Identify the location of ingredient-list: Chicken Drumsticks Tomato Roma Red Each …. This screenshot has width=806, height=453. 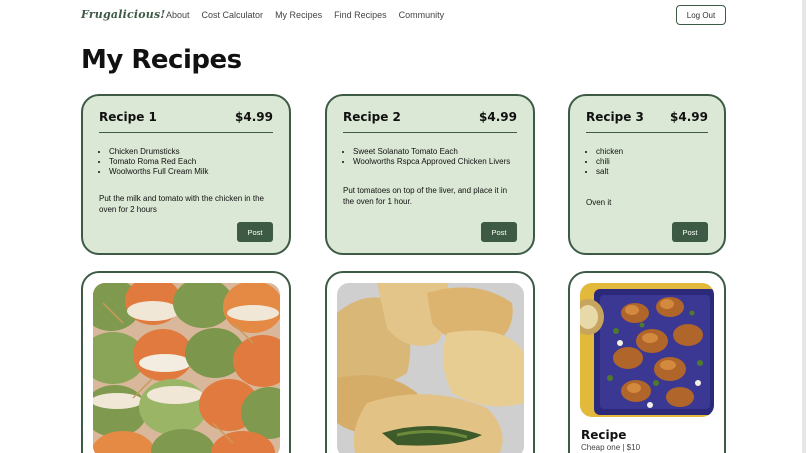
(158, 162).